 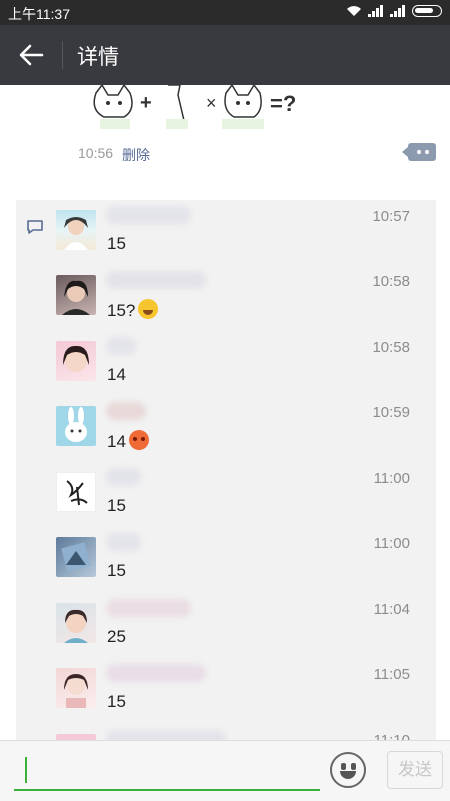 I want to click on moment-post: + × =? 10:56 删除, so click(x=225, y=142).